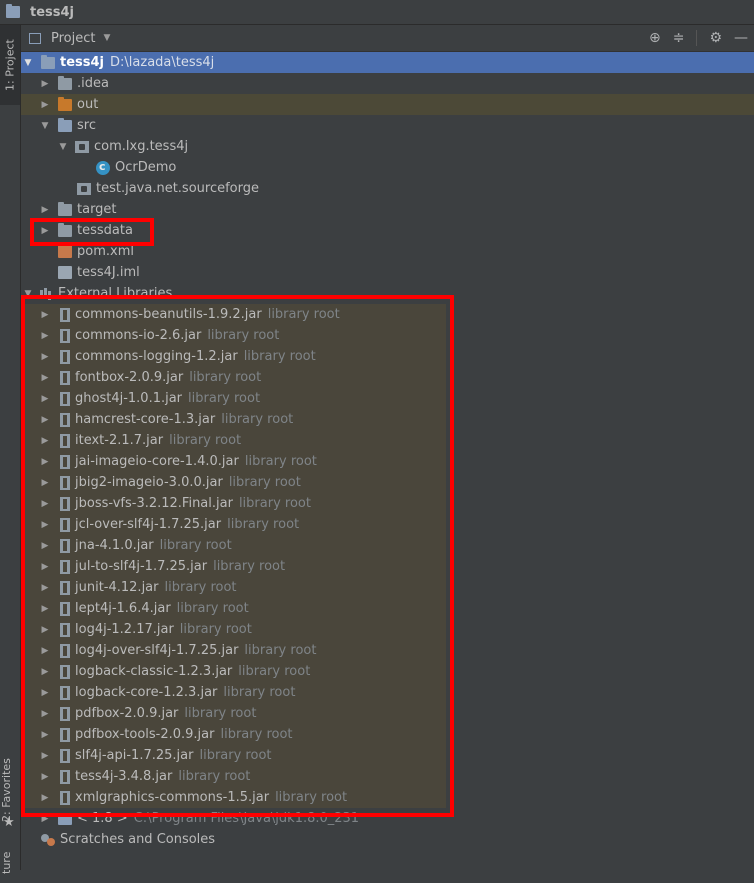 The image size is (754, 883). Describe the element at coordinates (233, 755) in the screenshot. I see `library-item: ▶ slf4j-api-1.7.25.jar library root` at that location.